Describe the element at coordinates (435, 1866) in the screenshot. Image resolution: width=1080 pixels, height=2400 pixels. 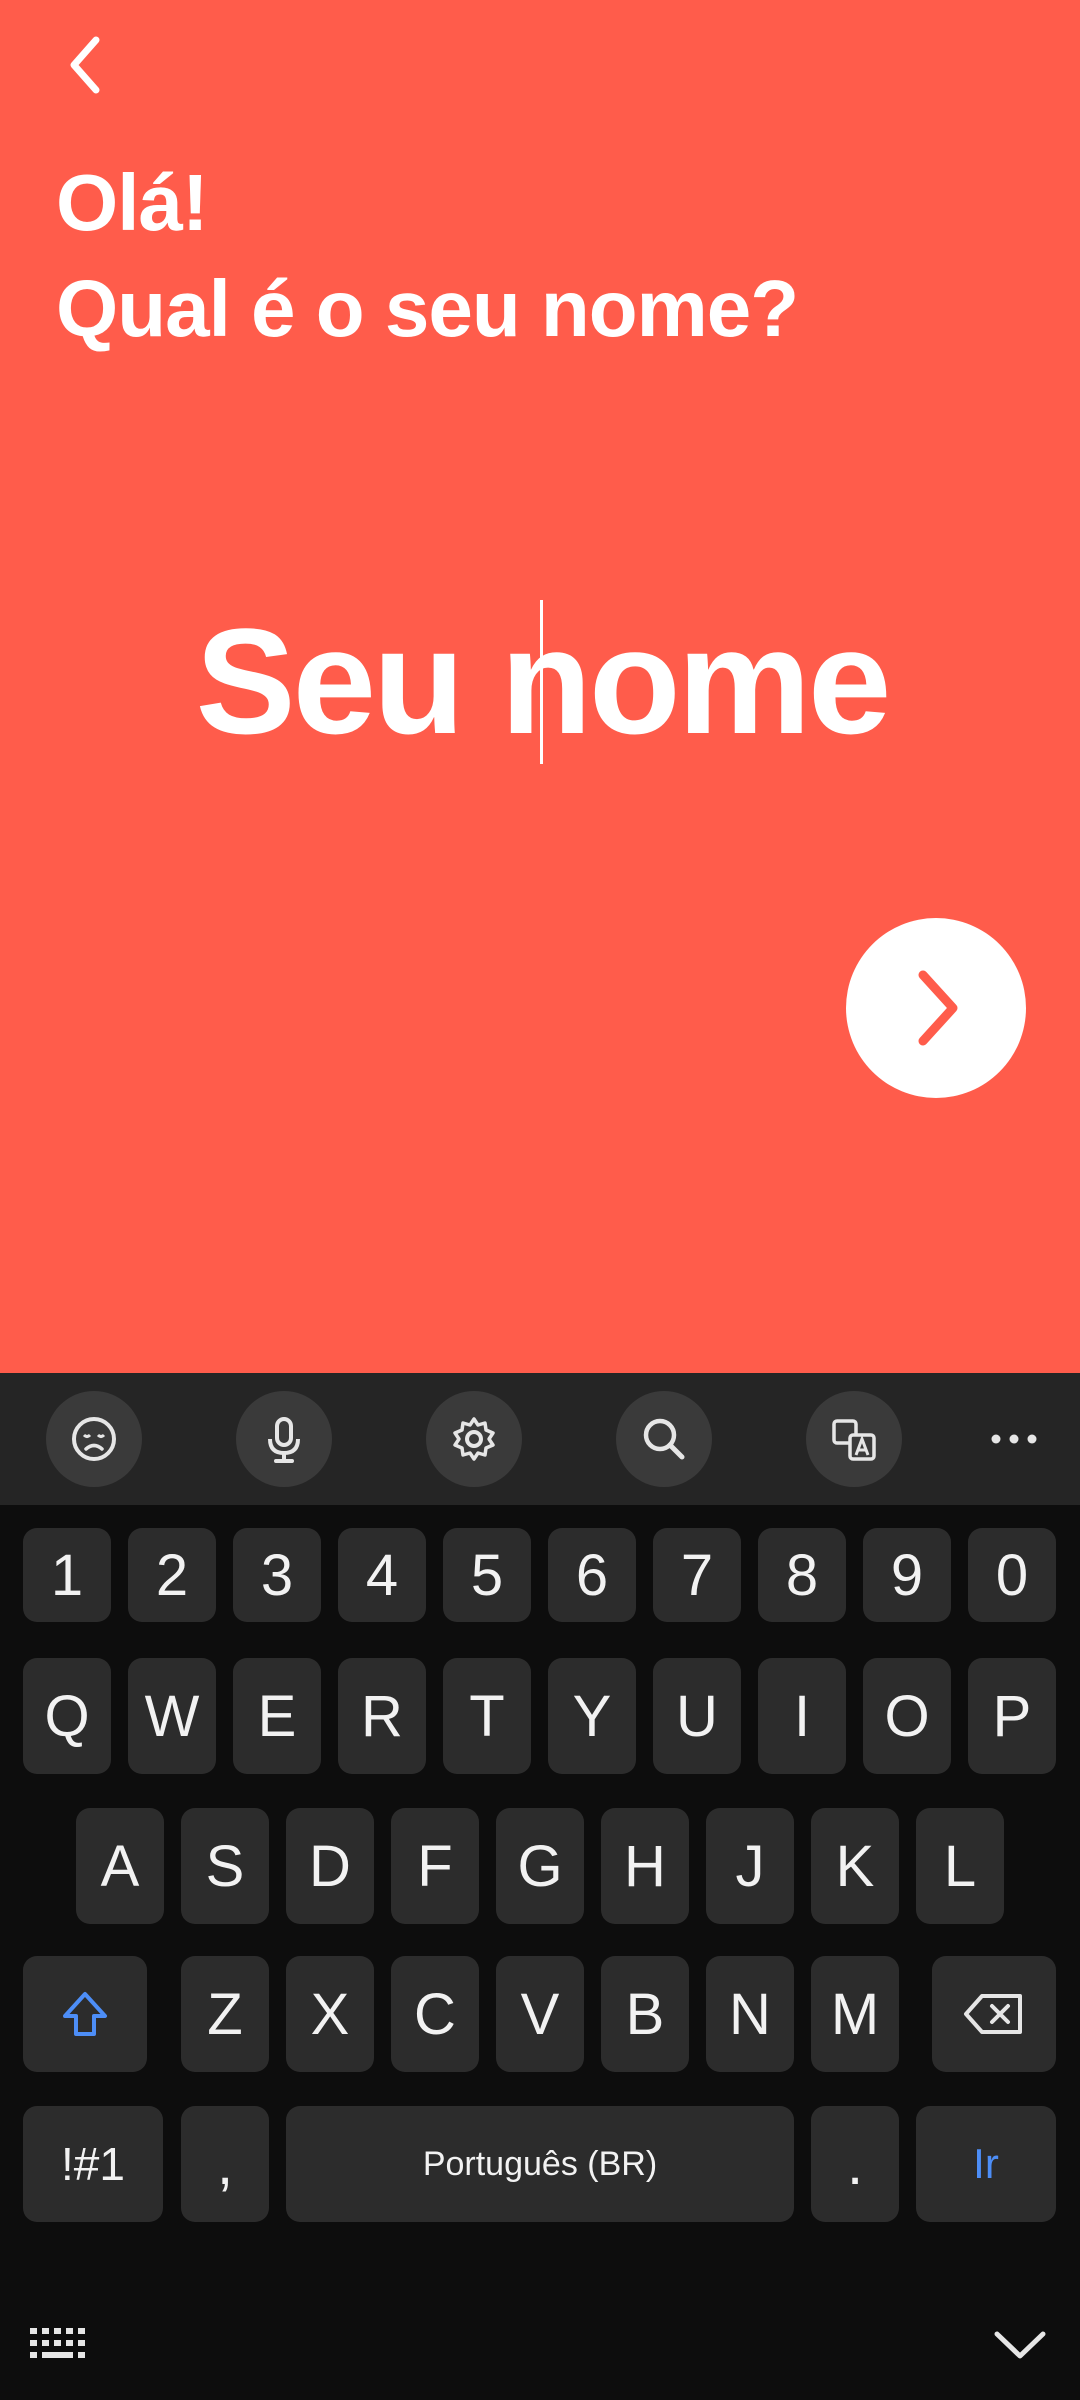
I see `key-f: F` at that location.